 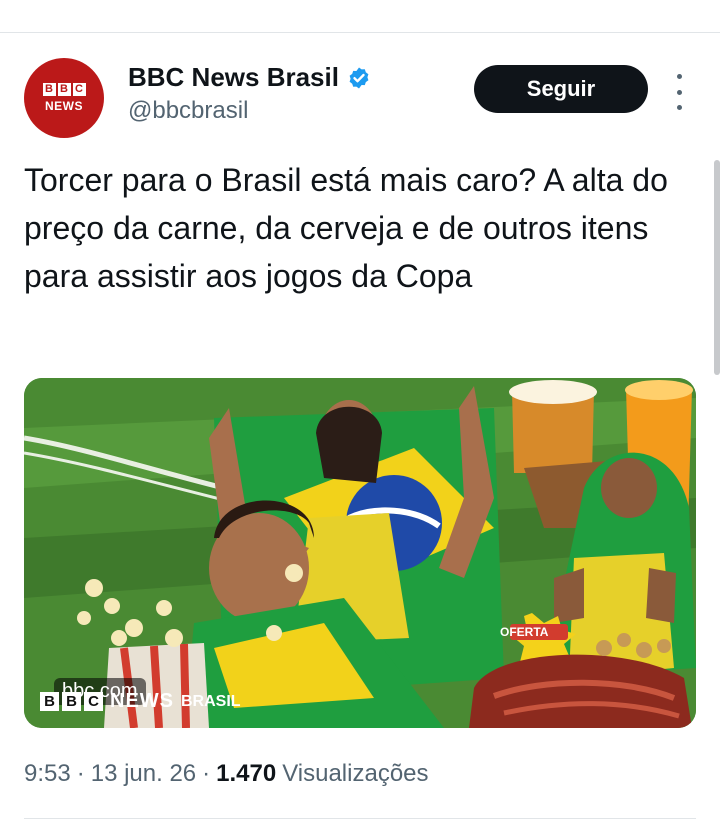 What do you see at coordinates (79, 89) in the screenshot?
I see `bbc-block: C` at bounding box center [79, 89].